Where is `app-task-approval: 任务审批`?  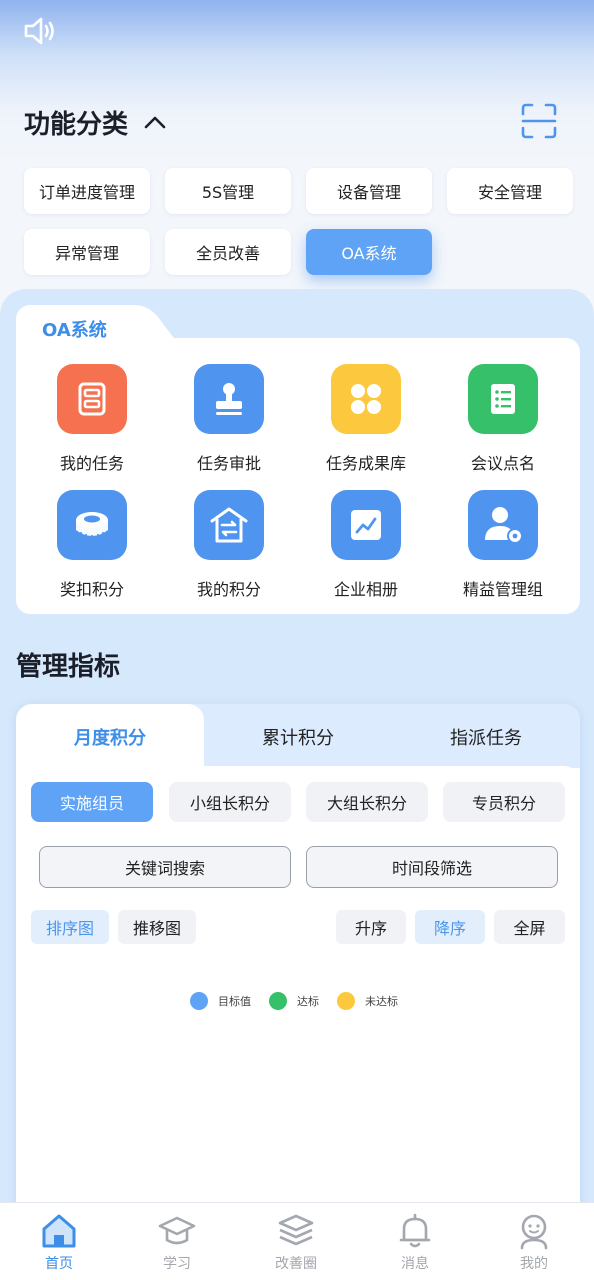
app-task-approval: 任务审批 is located at coordinates (229, 419).